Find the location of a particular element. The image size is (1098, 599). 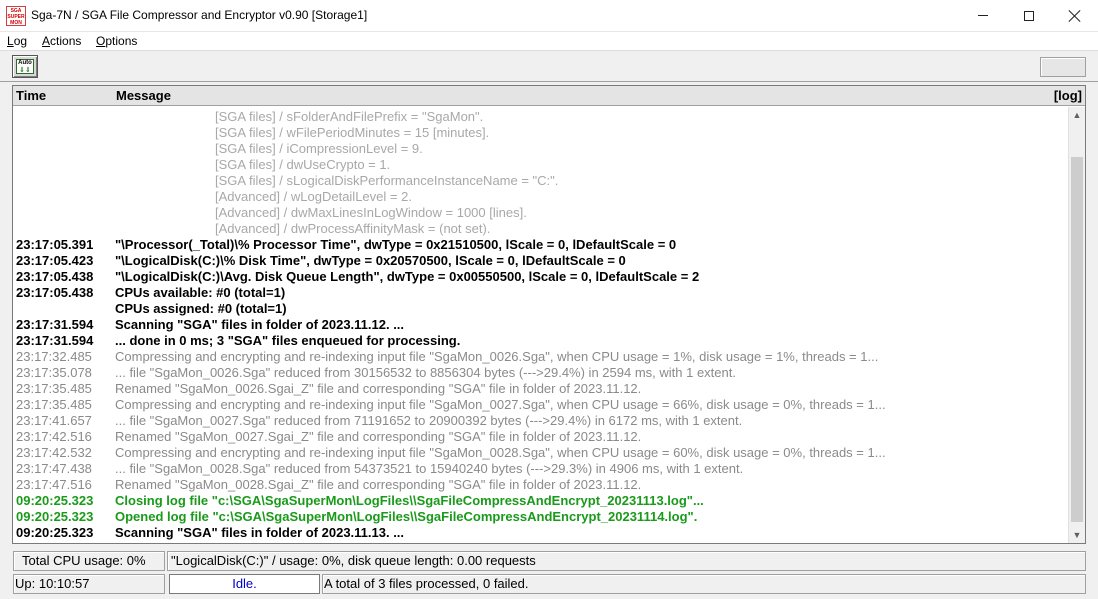

menu-actions-label: ctions is located at coordinates (66, 41).